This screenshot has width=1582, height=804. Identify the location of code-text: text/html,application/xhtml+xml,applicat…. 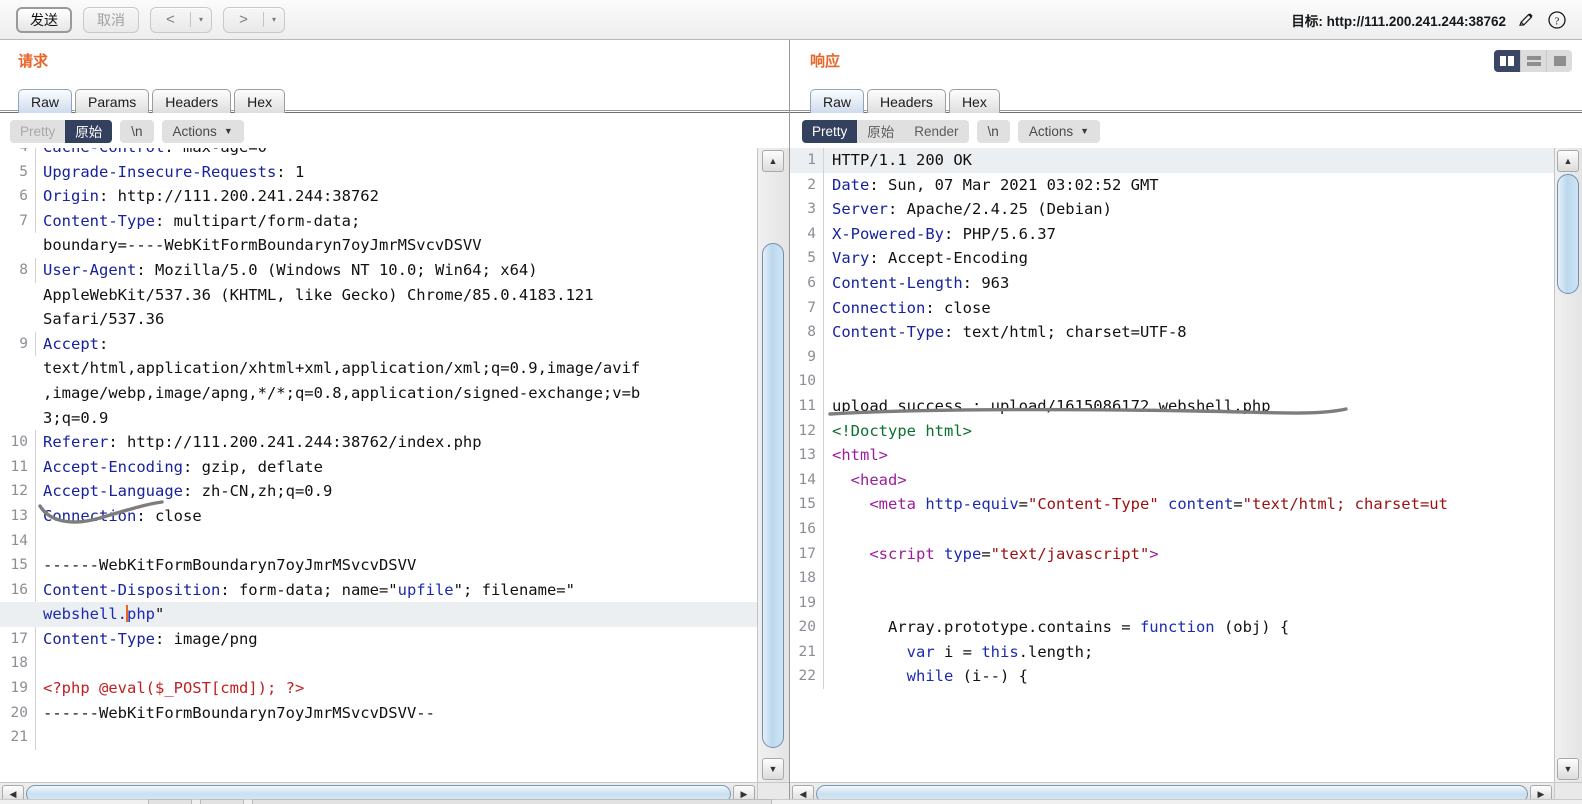
(338, 368).